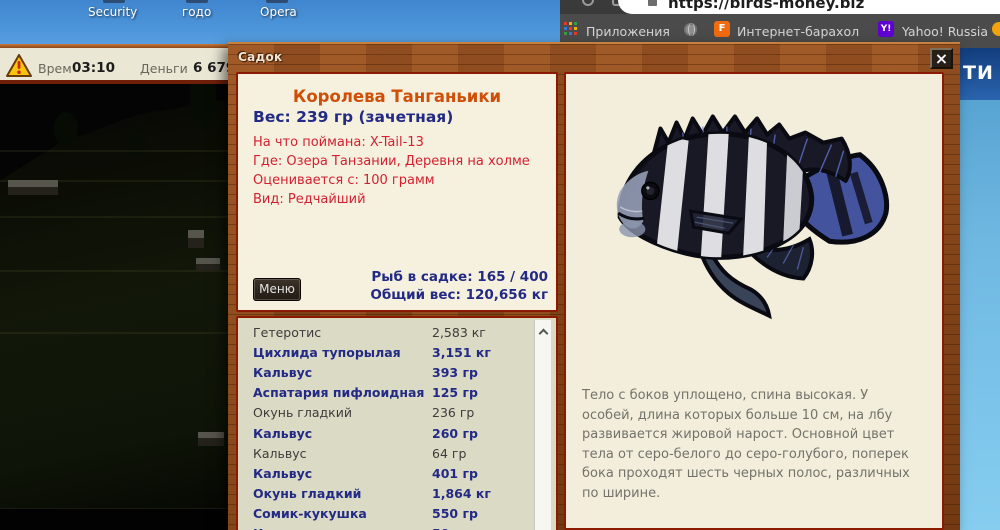  What do you see at coordinates (388, 433) in the screenshot?
I see `fish-list-row: Кальвус 260 гр` at bounding box center [388, 433].